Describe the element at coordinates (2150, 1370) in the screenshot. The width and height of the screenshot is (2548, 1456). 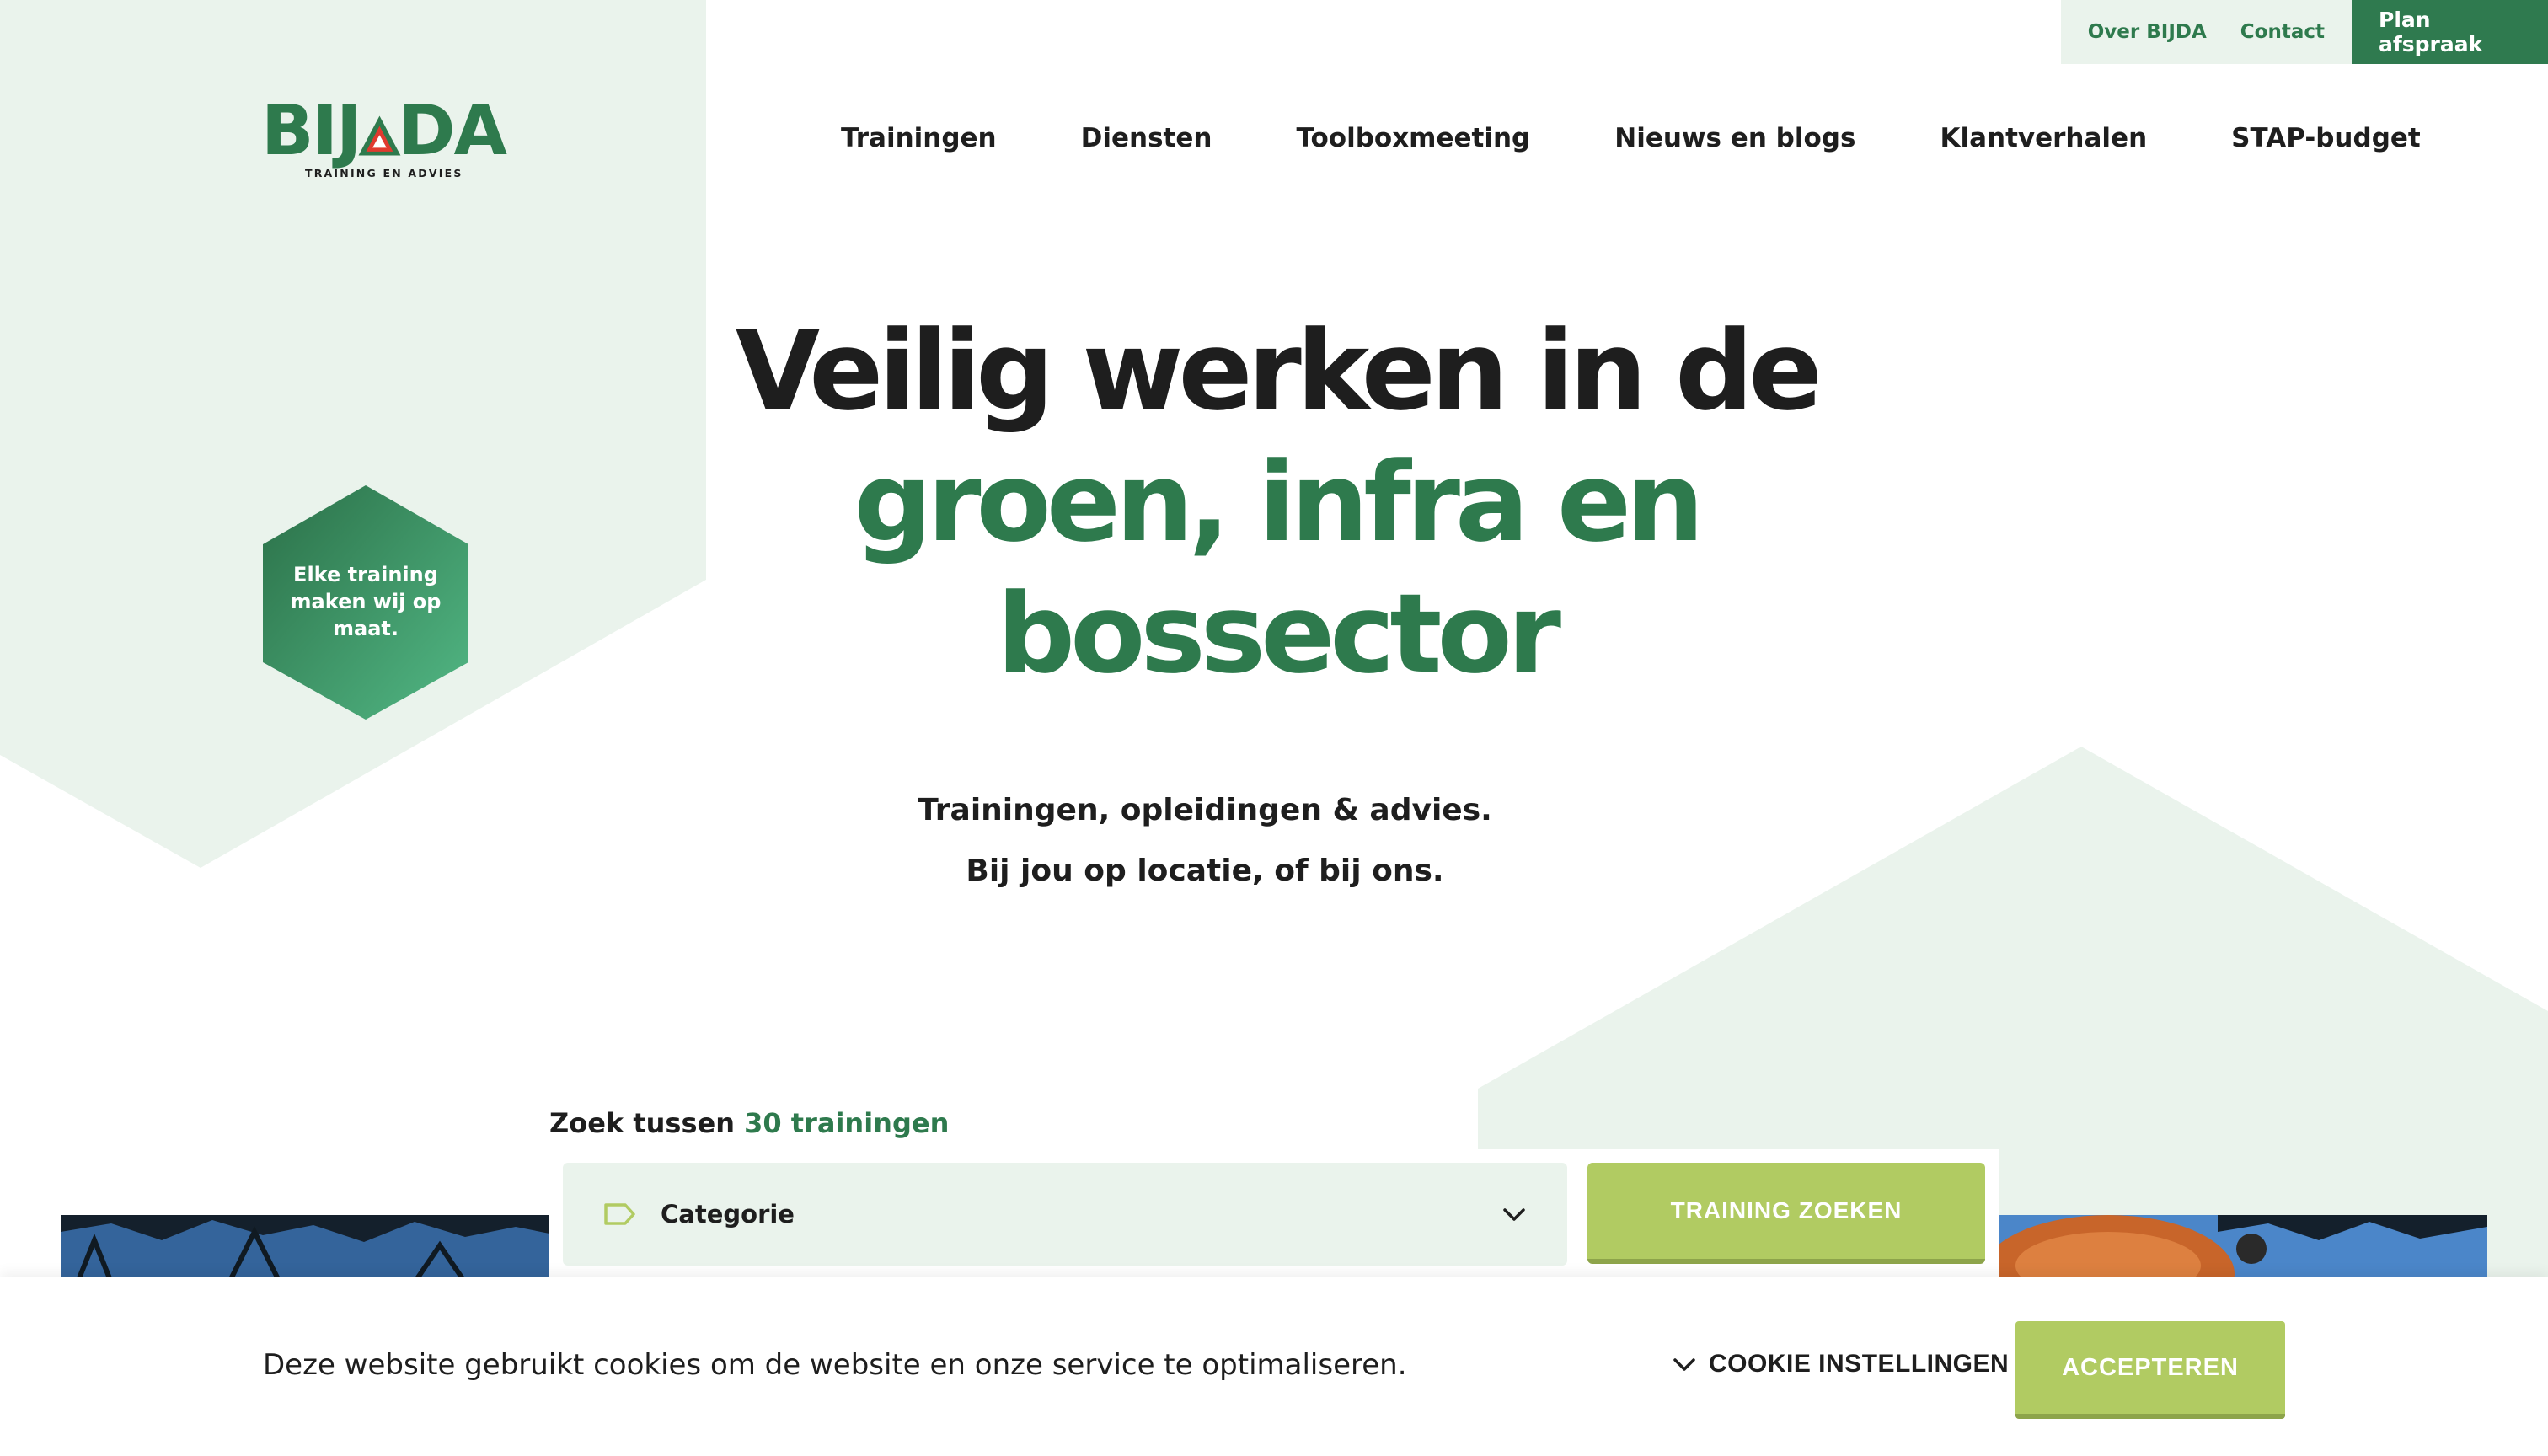
I see `accept-cookies-button: ACCEPTEREN` at that location.